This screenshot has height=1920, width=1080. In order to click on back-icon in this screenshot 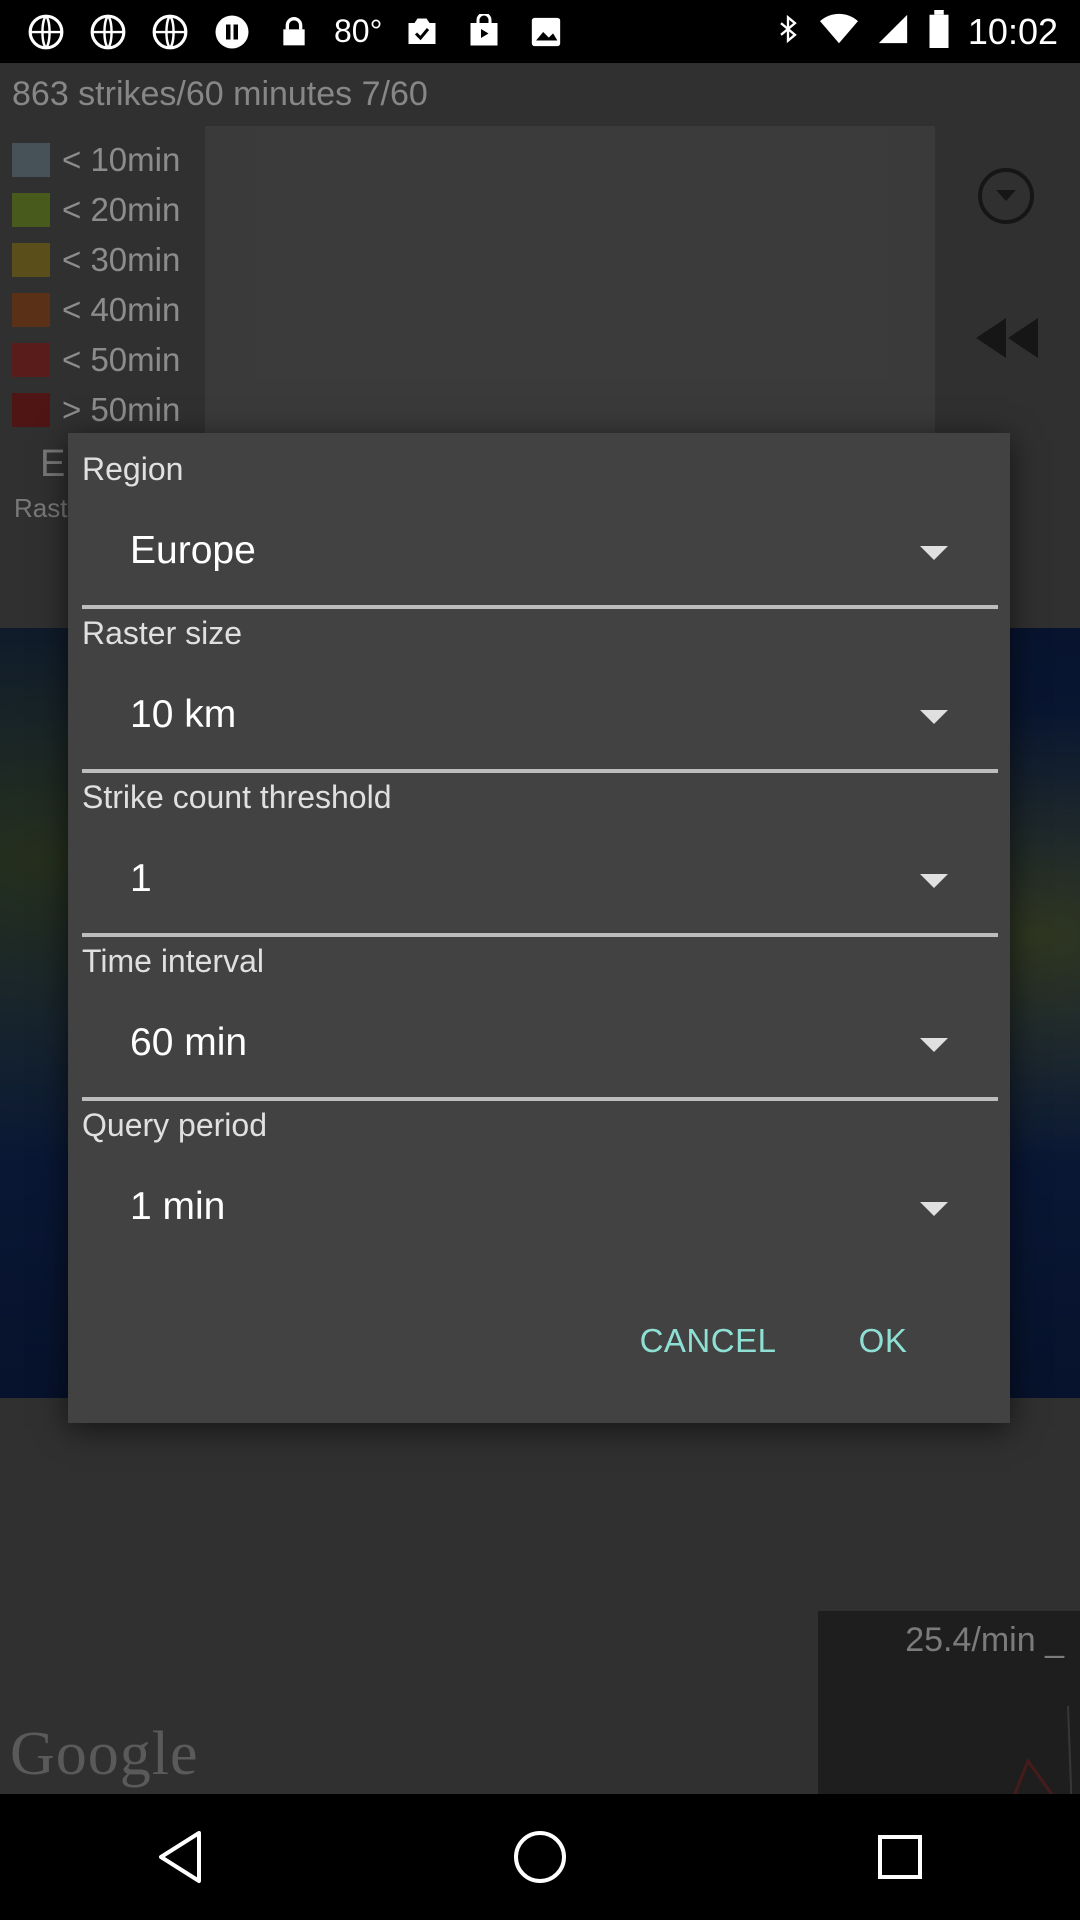, I will do `click(180, 1857)`.